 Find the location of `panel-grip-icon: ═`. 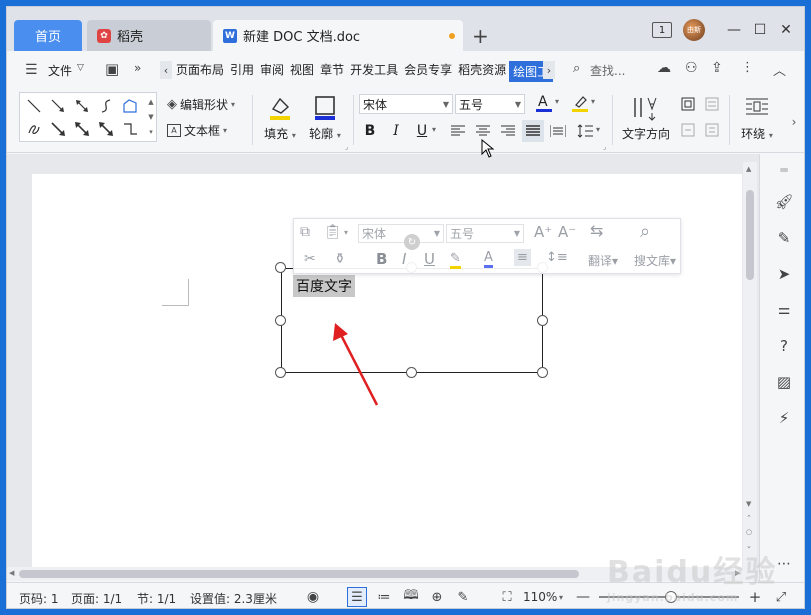

panel-grip-icon: ═ is located at coordinates (784, 170).